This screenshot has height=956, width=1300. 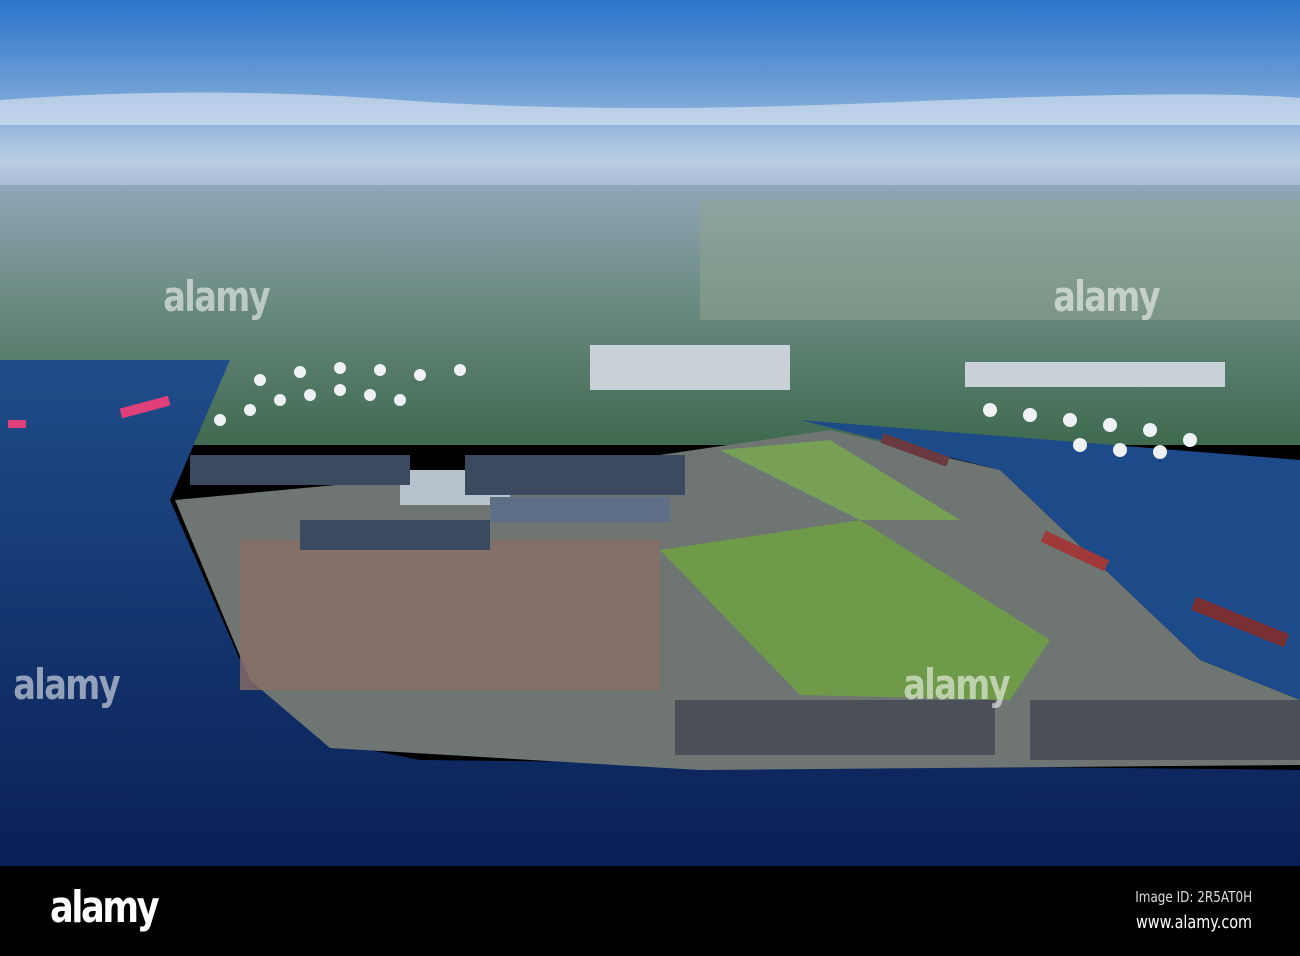 I want to click on fields, so click(x=1000, y=260).